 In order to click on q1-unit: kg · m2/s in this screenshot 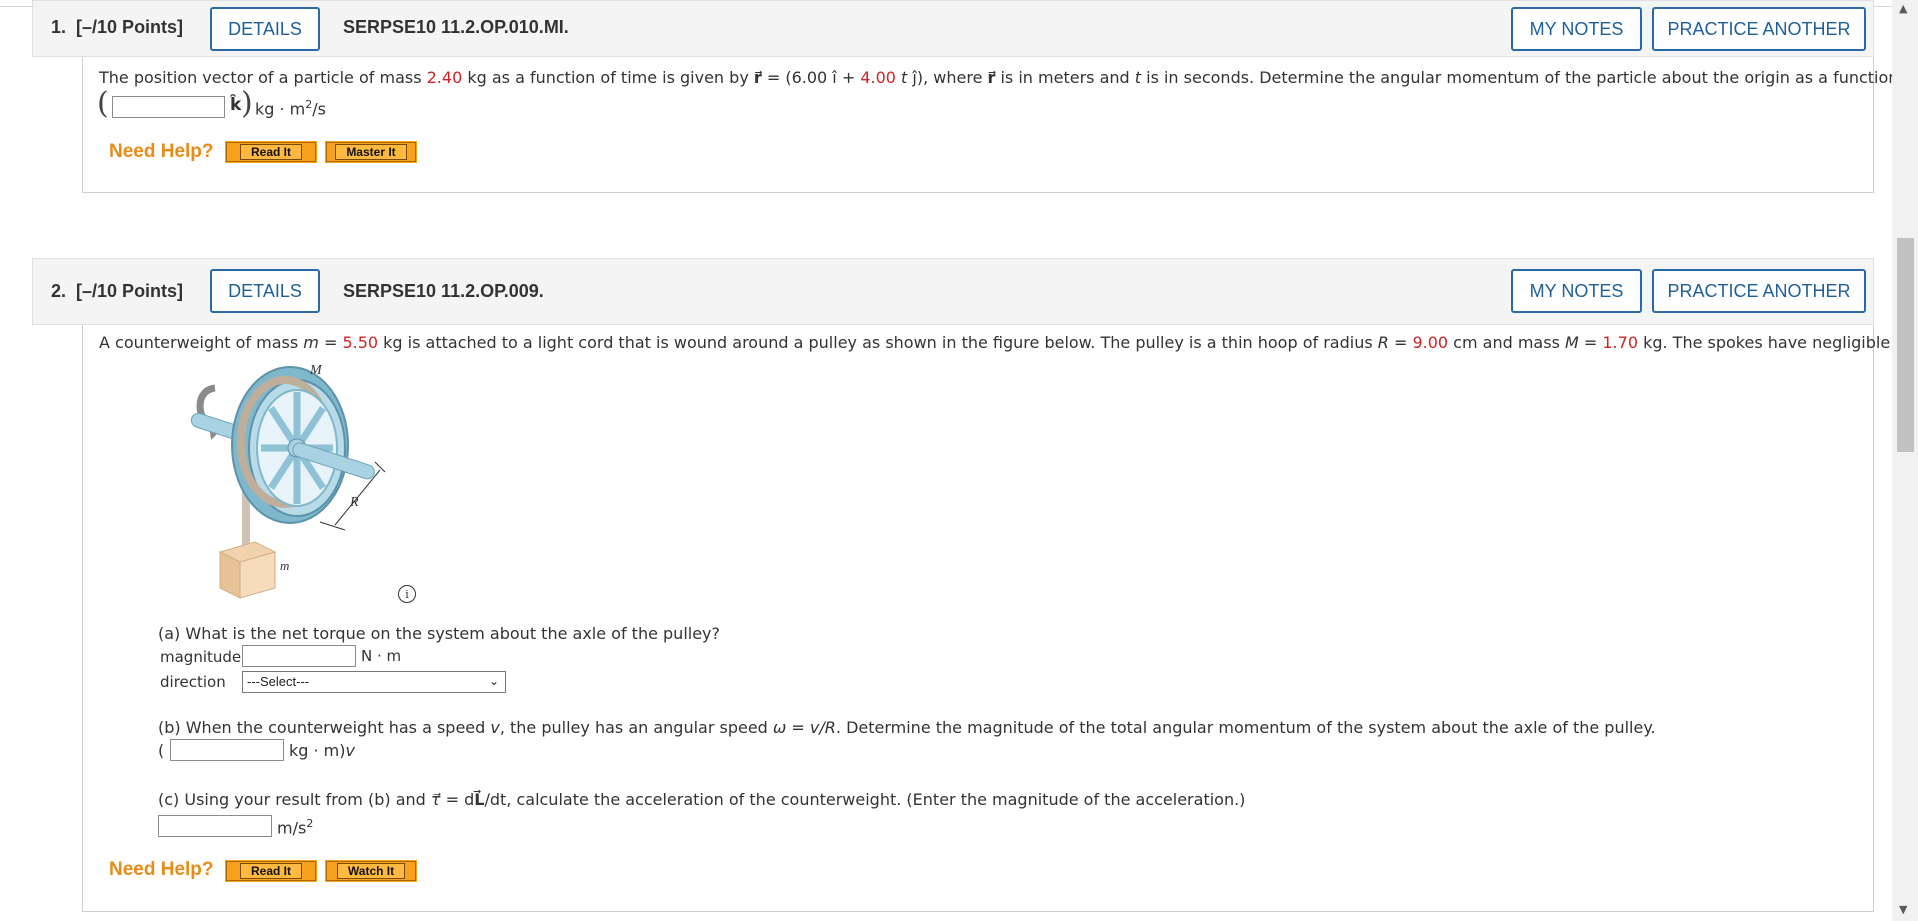, I will do `click(290, 108)`.